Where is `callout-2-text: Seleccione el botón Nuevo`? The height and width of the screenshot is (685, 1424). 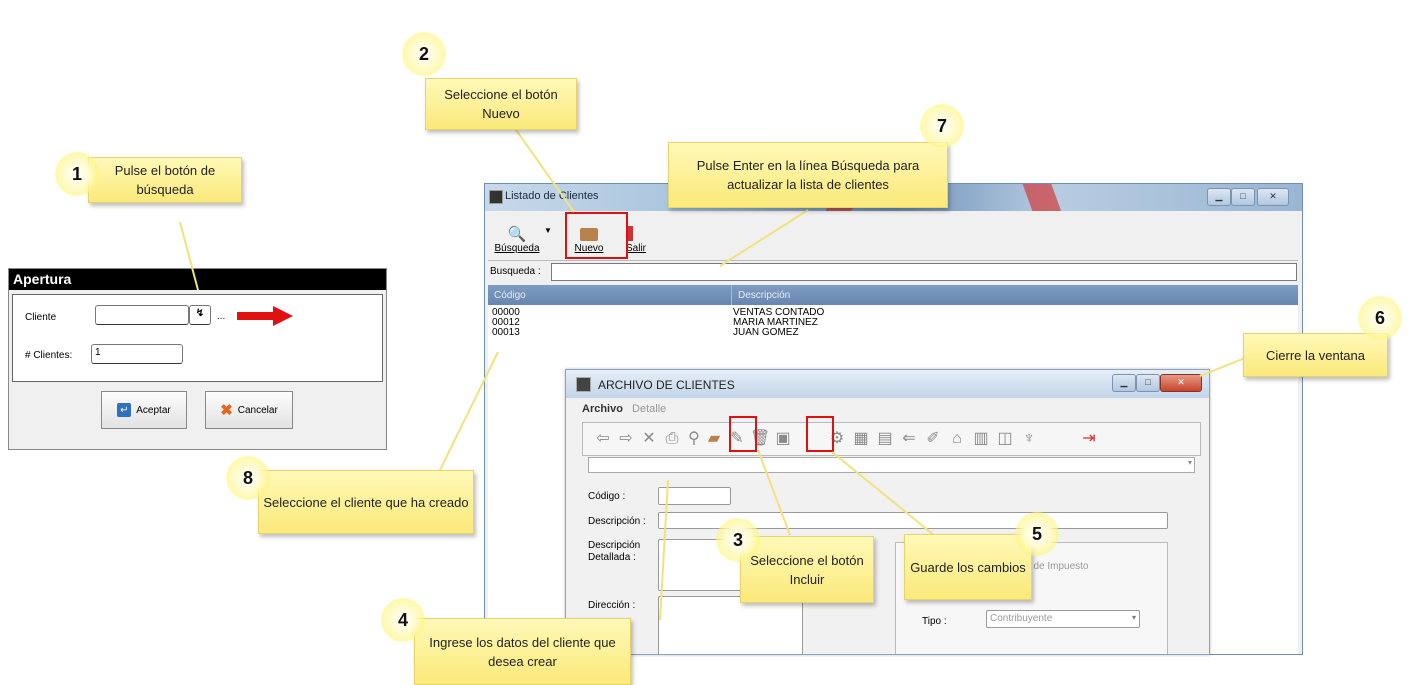
callout-2-text: Seleccione el botón Nuevo is located at coordinates (501, 104).